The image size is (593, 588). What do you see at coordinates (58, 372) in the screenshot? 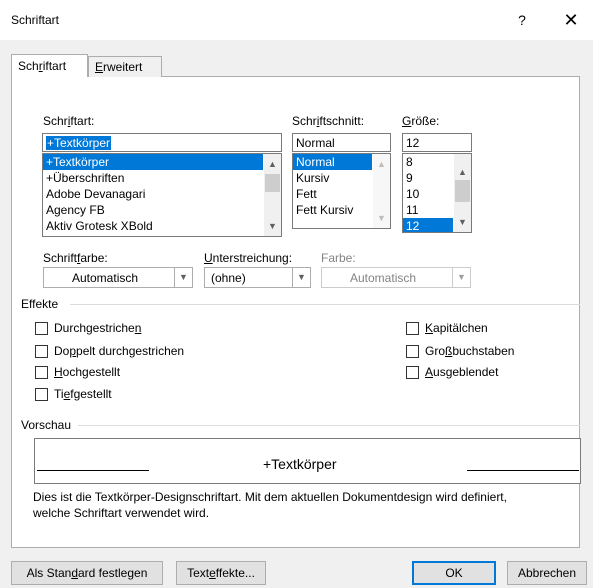
I see `effect-label-key: H` at bounding box center [58, 372].